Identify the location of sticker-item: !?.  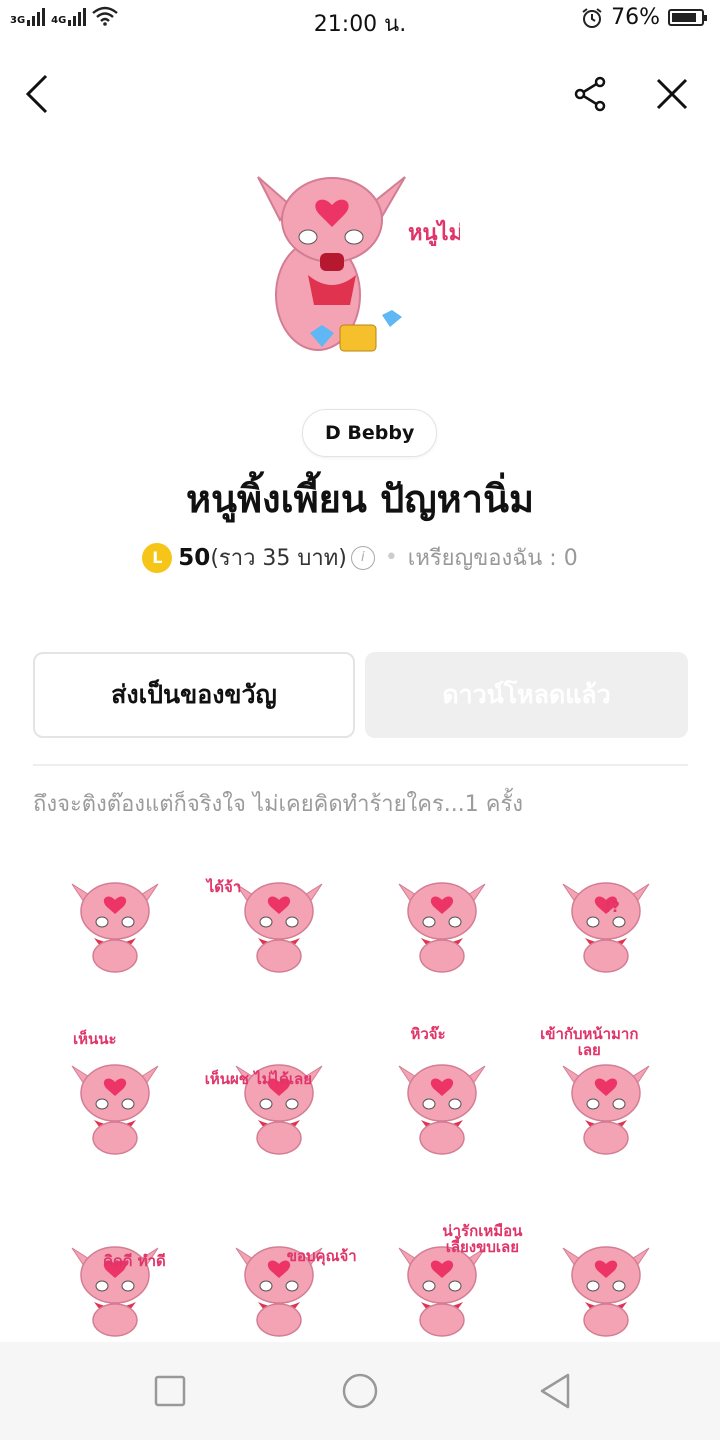
(606, 921).